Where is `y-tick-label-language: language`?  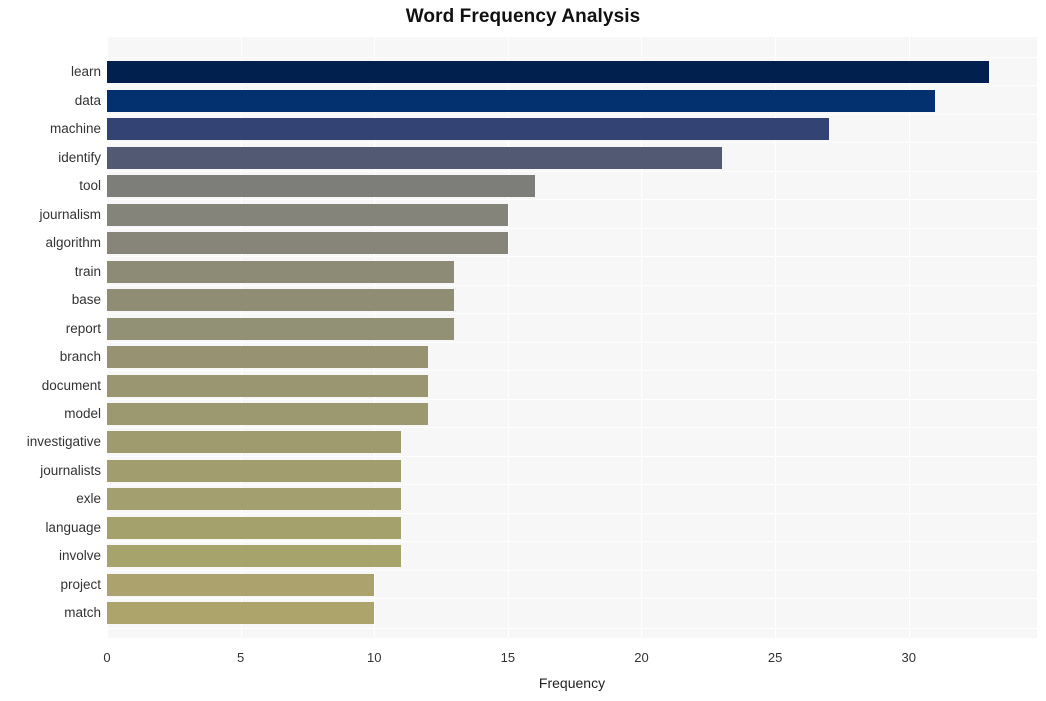
y-tick-label-language: language is located at coordinates (73, 527).